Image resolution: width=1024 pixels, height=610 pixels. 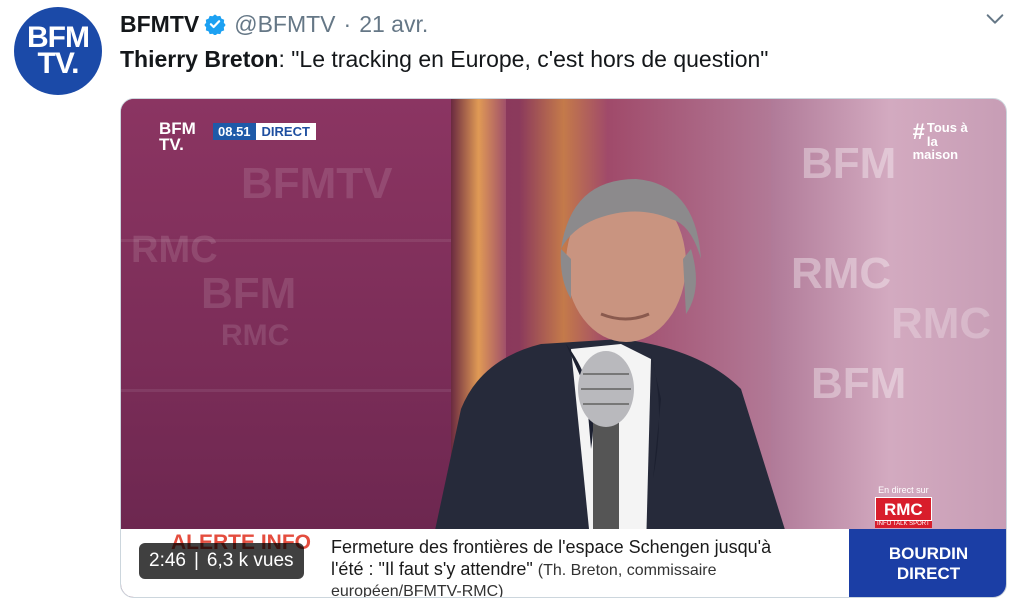 I want to click on author-avatar: BFM TV., so click(x=58, y=51).